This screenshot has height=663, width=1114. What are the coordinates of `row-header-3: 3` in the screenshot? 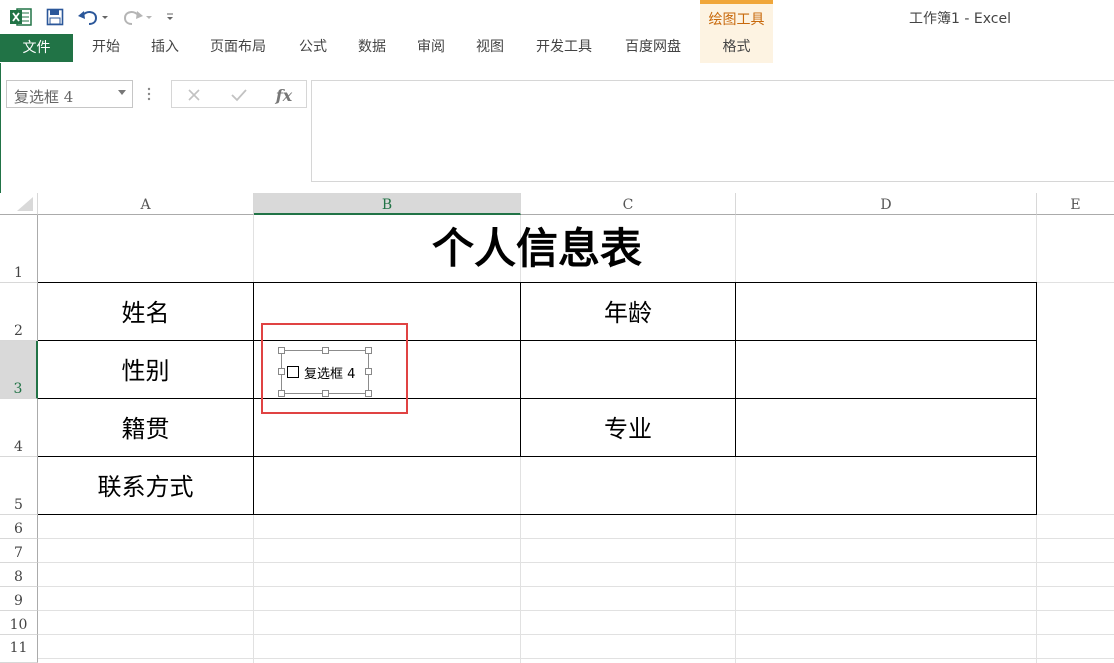 It's located at (19, 370).